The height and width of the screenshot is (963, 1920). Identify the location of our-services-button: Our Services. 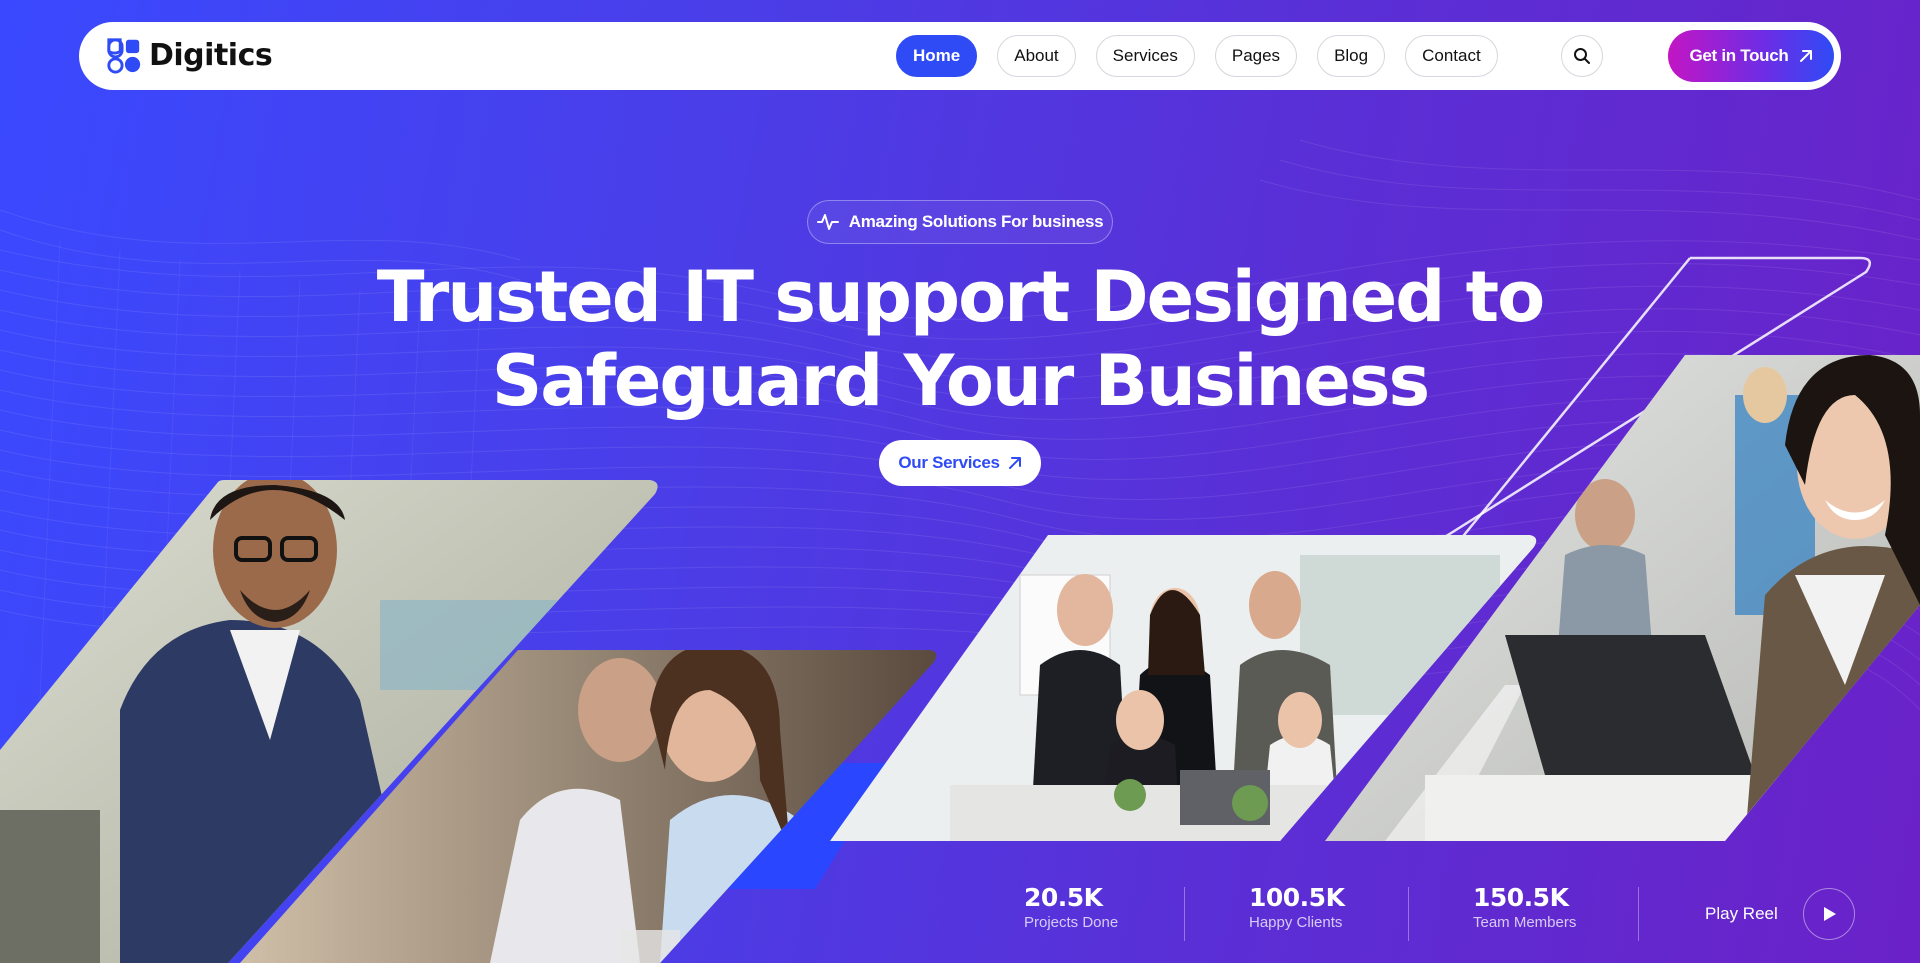
(960, 463).